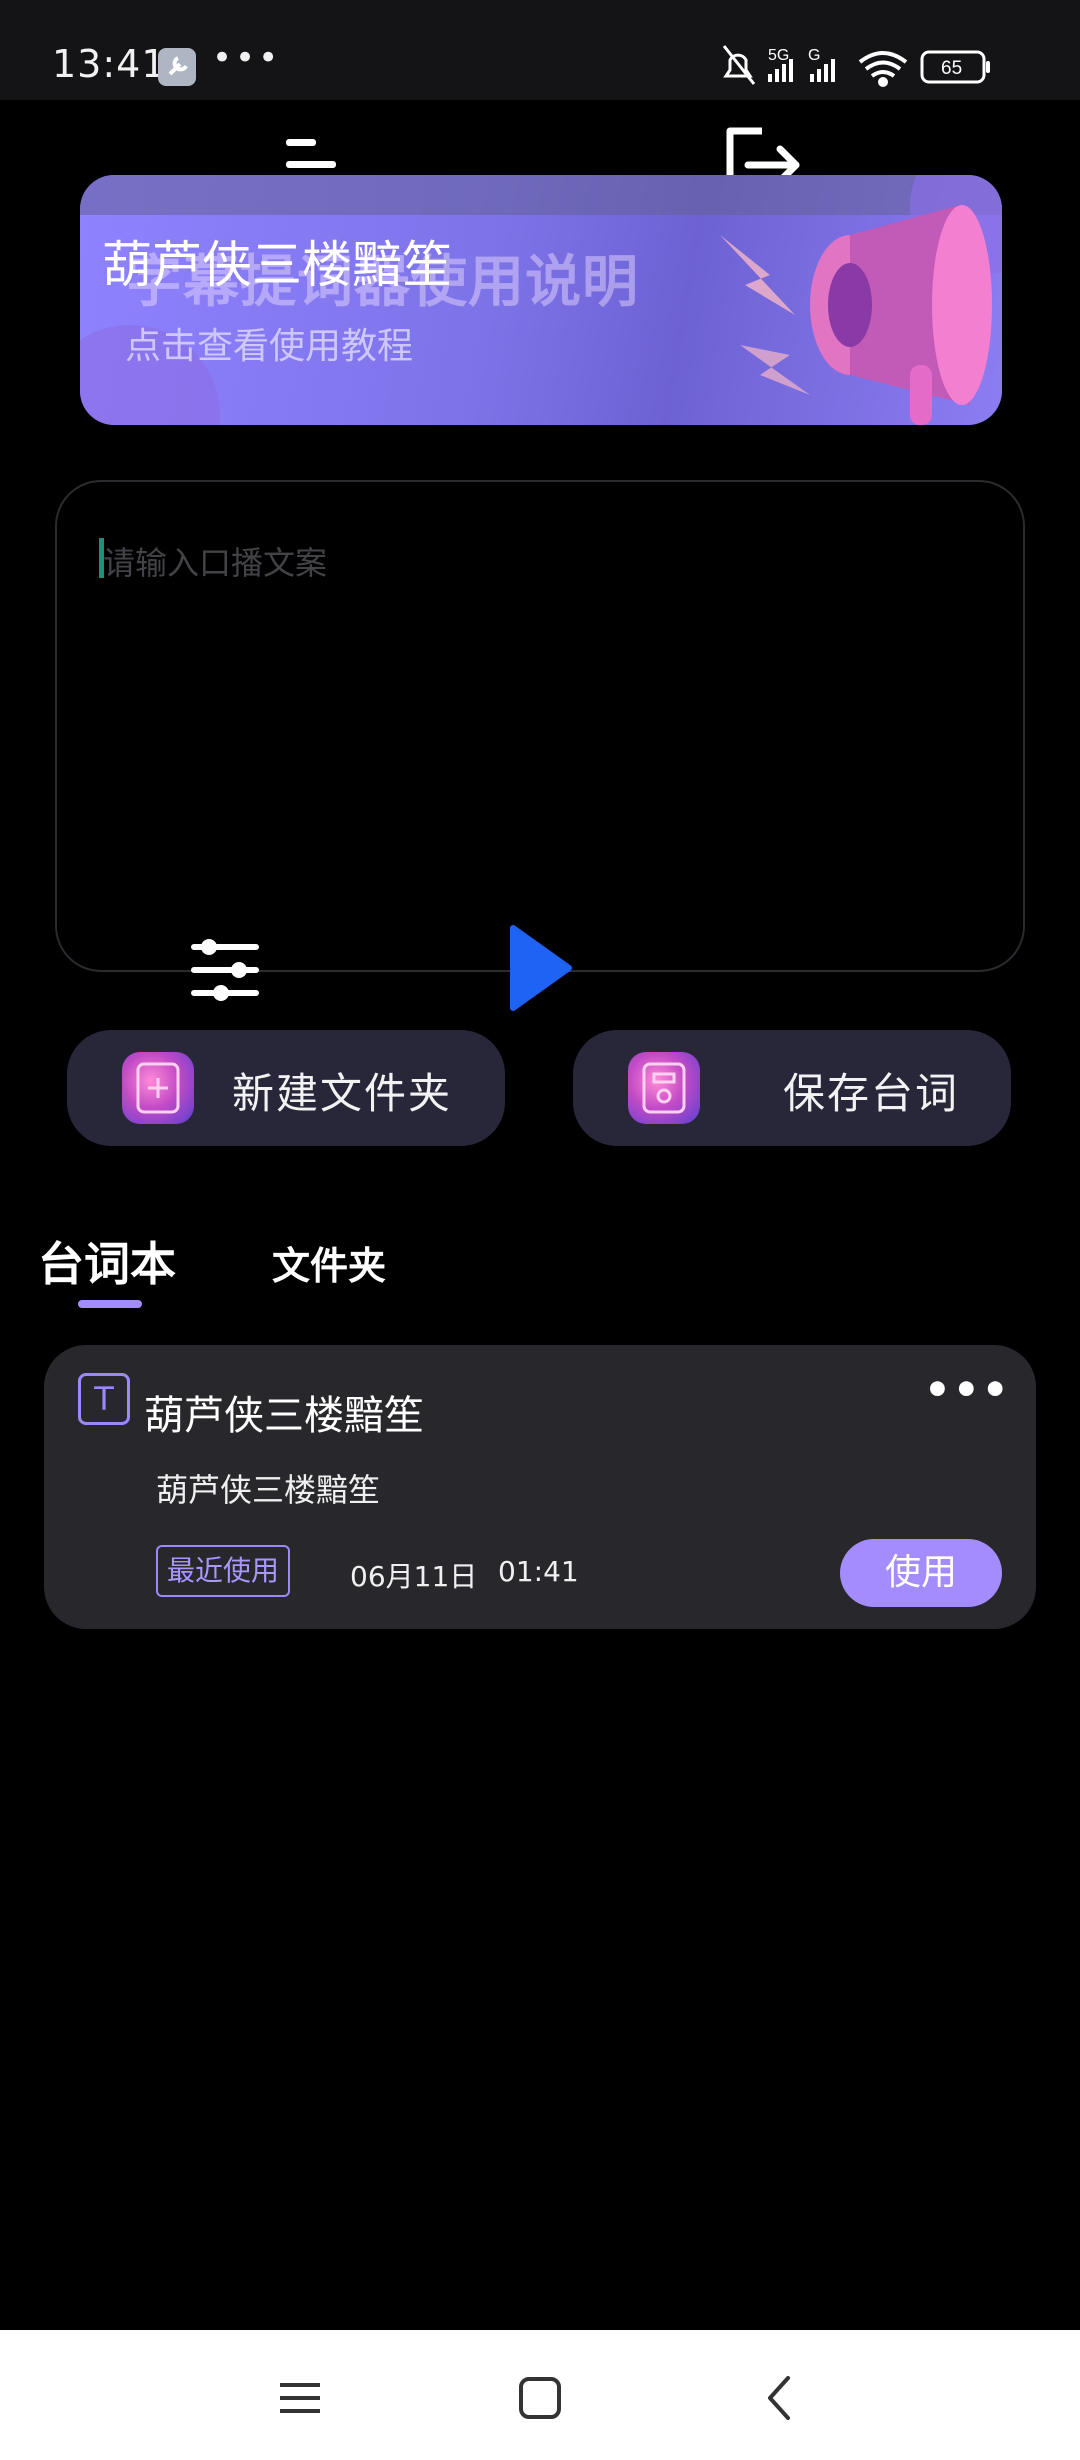 The height and width of the screenshot is (2460, 1080). I want to click on text-file-icon: T, so click(104, 1399).